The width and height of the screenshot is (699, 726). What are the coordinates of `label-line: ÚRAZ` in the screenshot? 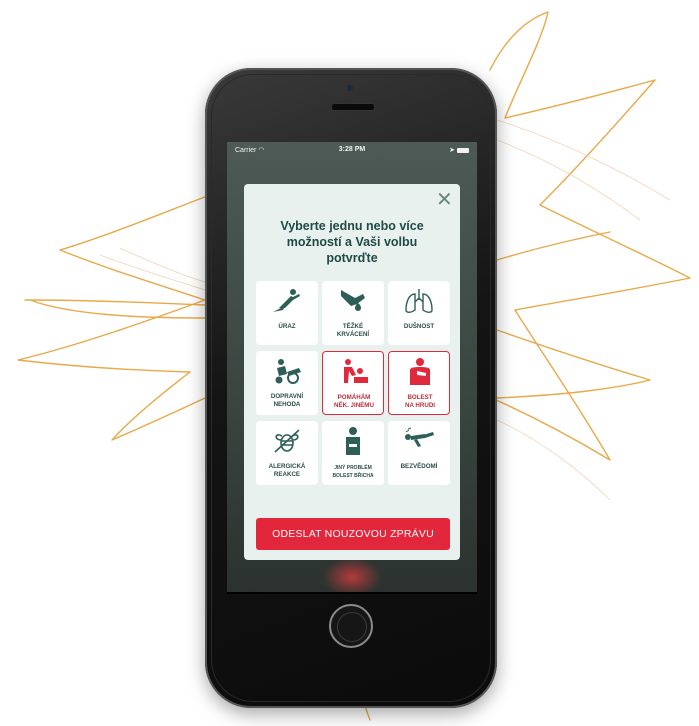 It's located at (287, 326).